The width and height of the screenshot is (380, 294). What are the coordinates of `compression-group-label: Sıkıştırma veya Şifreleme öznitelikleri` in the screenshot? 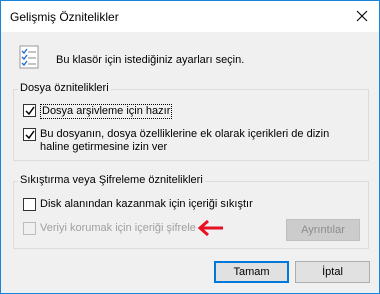 It's located at (111, 180).